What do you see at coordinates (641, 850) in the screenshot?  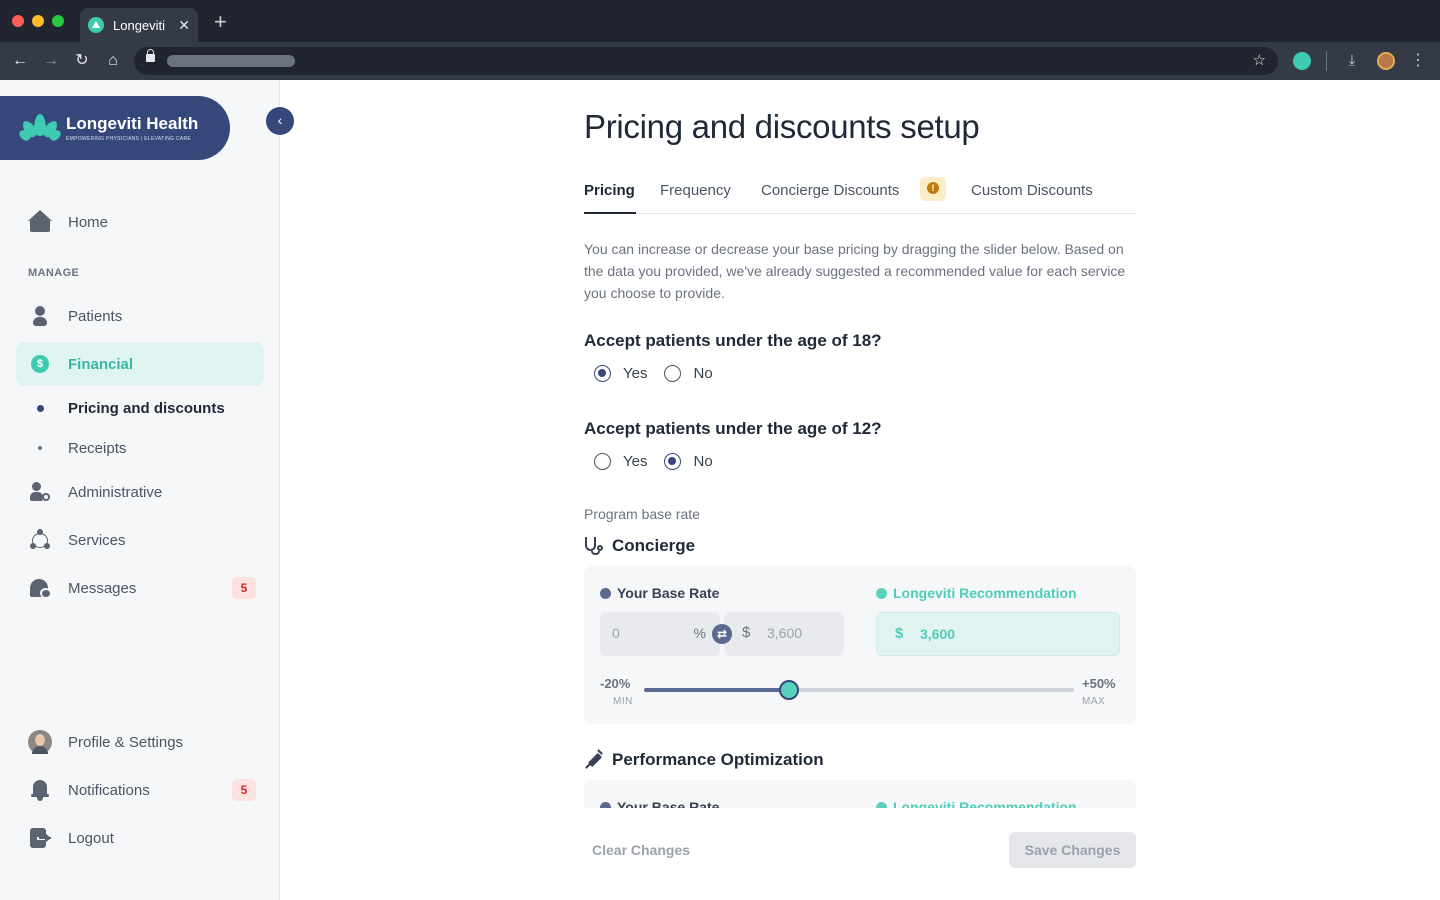 I see `clear-changes-button: Clear Changes` at bounding box center [641, 850].